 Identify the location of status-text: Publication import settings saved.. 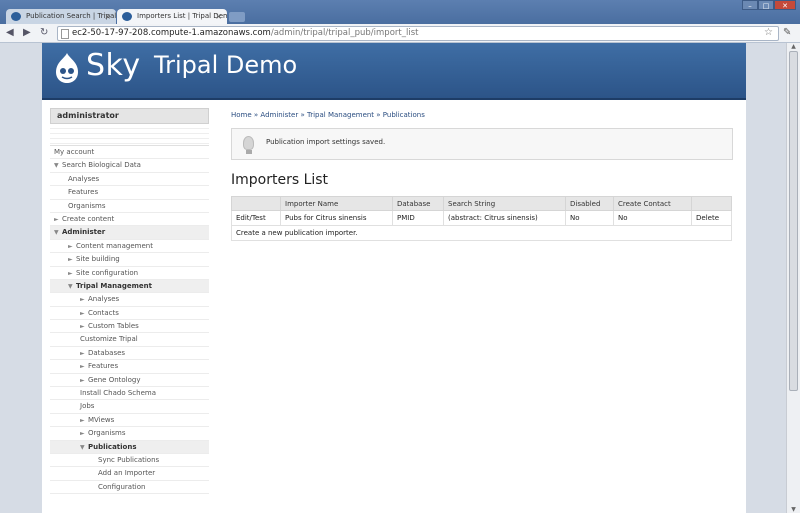
(326, 142).